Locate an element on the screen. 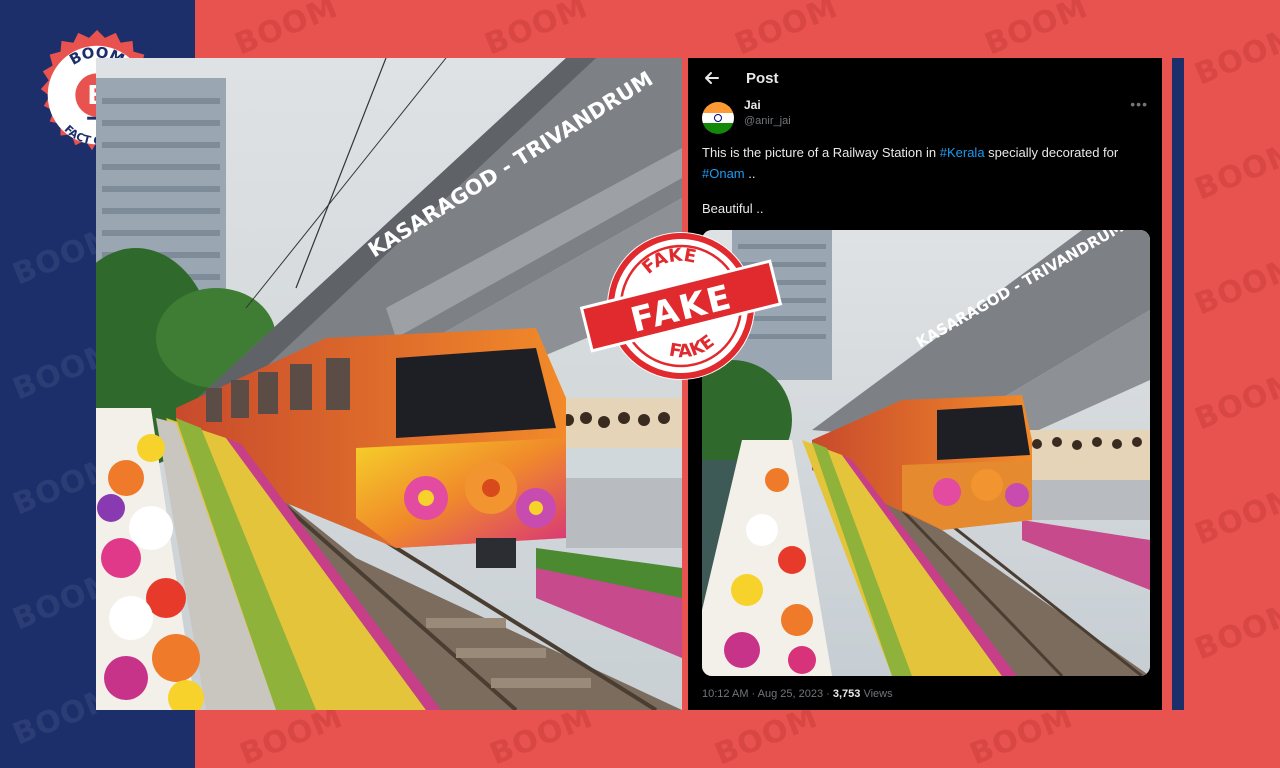 The width and height of the screenshot is (1280, 768). hashtag-link: #Onam is located at coordinates (723, 173).